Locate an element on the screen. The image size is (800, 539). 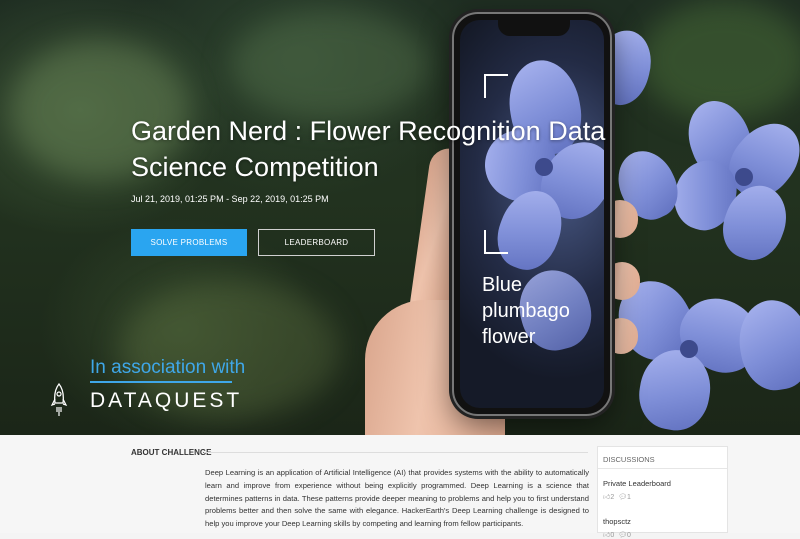
phone-caption: Blue plumbago flower is located at coordinates (526, 311).